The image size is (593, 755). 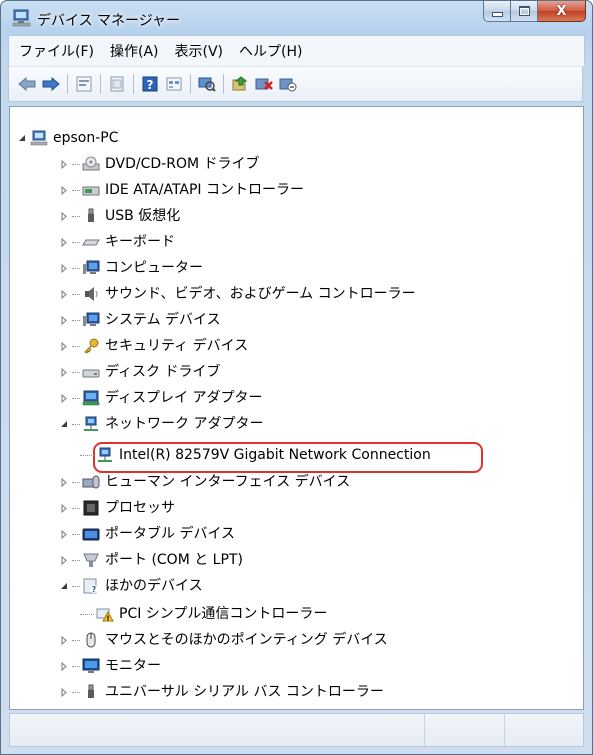 What do you see at coordinates (91, 398) in the screenshot?
I see `display-adapter-icon` at bounding box center [91, 398].